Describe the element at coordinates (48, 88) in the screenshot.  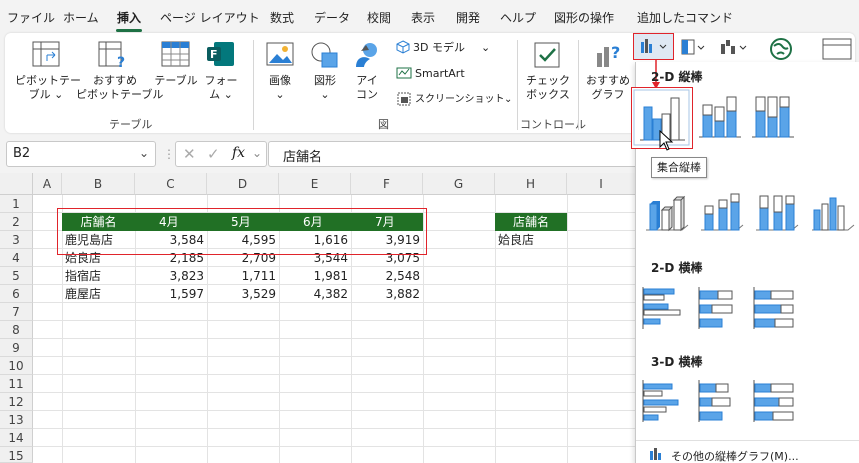
I see `pivot-table-button: ピボットテー ブル ⌄` at that location.